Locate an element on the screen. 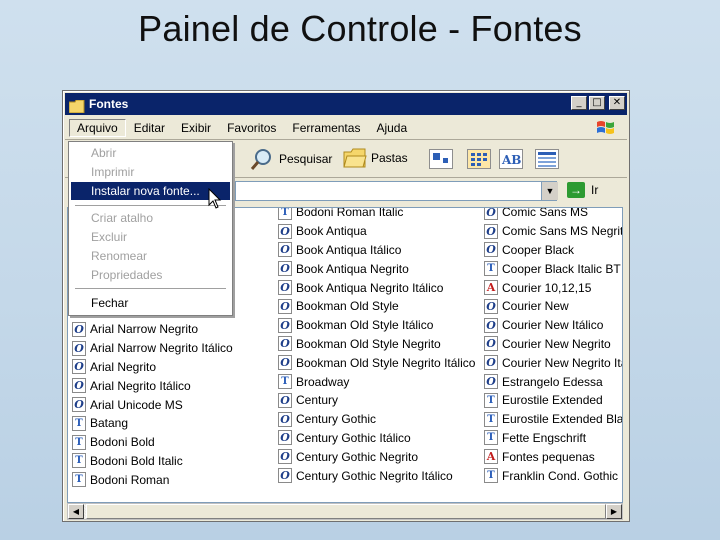 The image size is (720, 540). font-item: T Bodoni Roman is located at coordinates (152, 479).